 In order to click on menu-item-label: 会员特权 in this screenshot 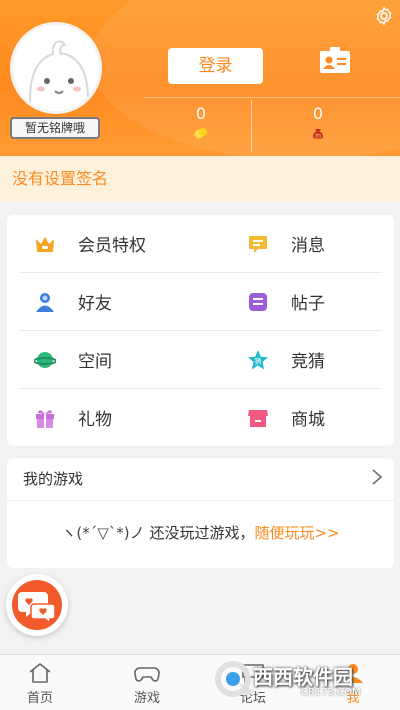, I will do `click(112, 246)`.